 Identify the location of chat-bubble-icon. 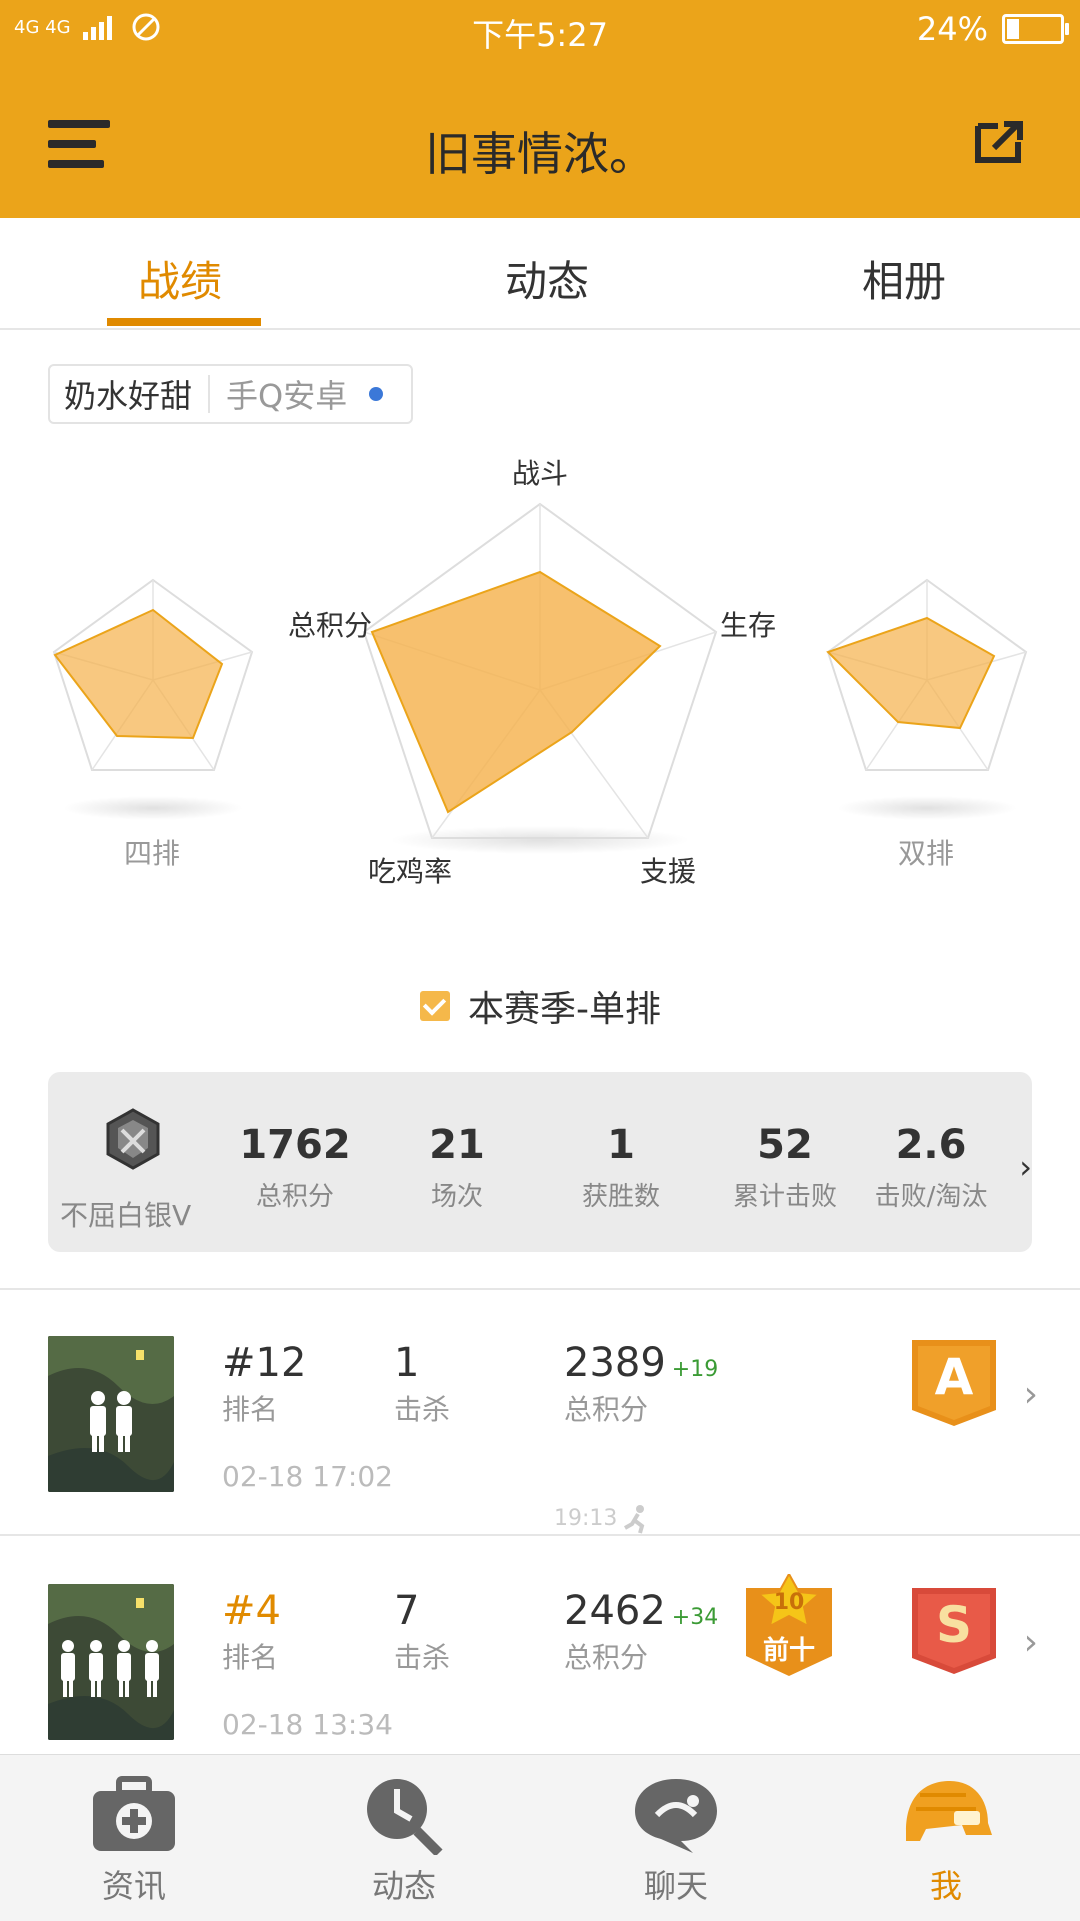
(676, 1816).